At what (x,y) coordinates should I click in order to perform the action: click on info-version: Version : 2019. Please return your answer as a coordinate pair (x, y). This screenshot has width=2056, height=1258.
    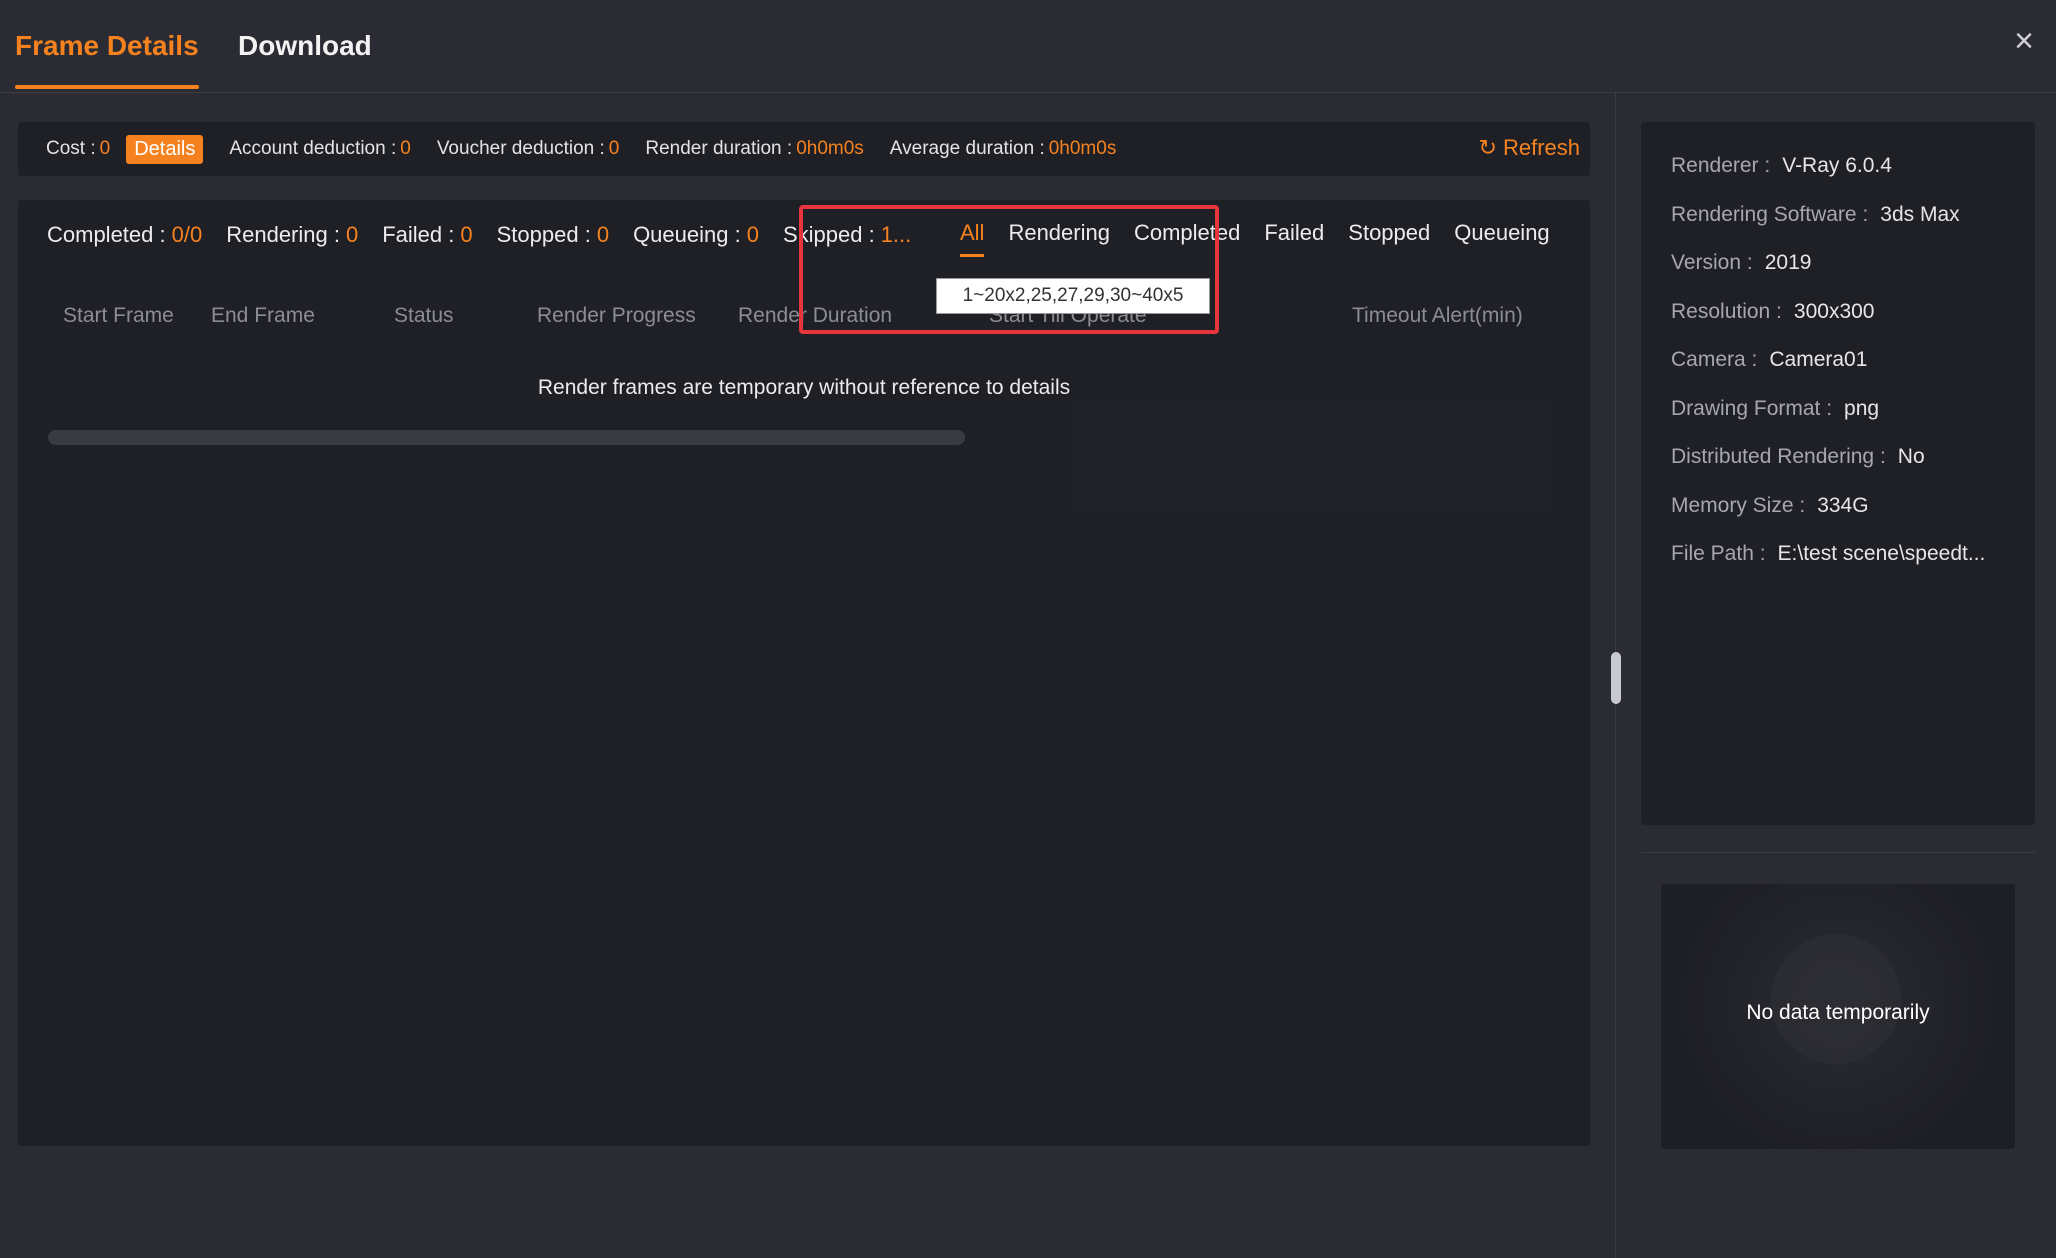
    Looking at the image, I should click on (1741, 263).